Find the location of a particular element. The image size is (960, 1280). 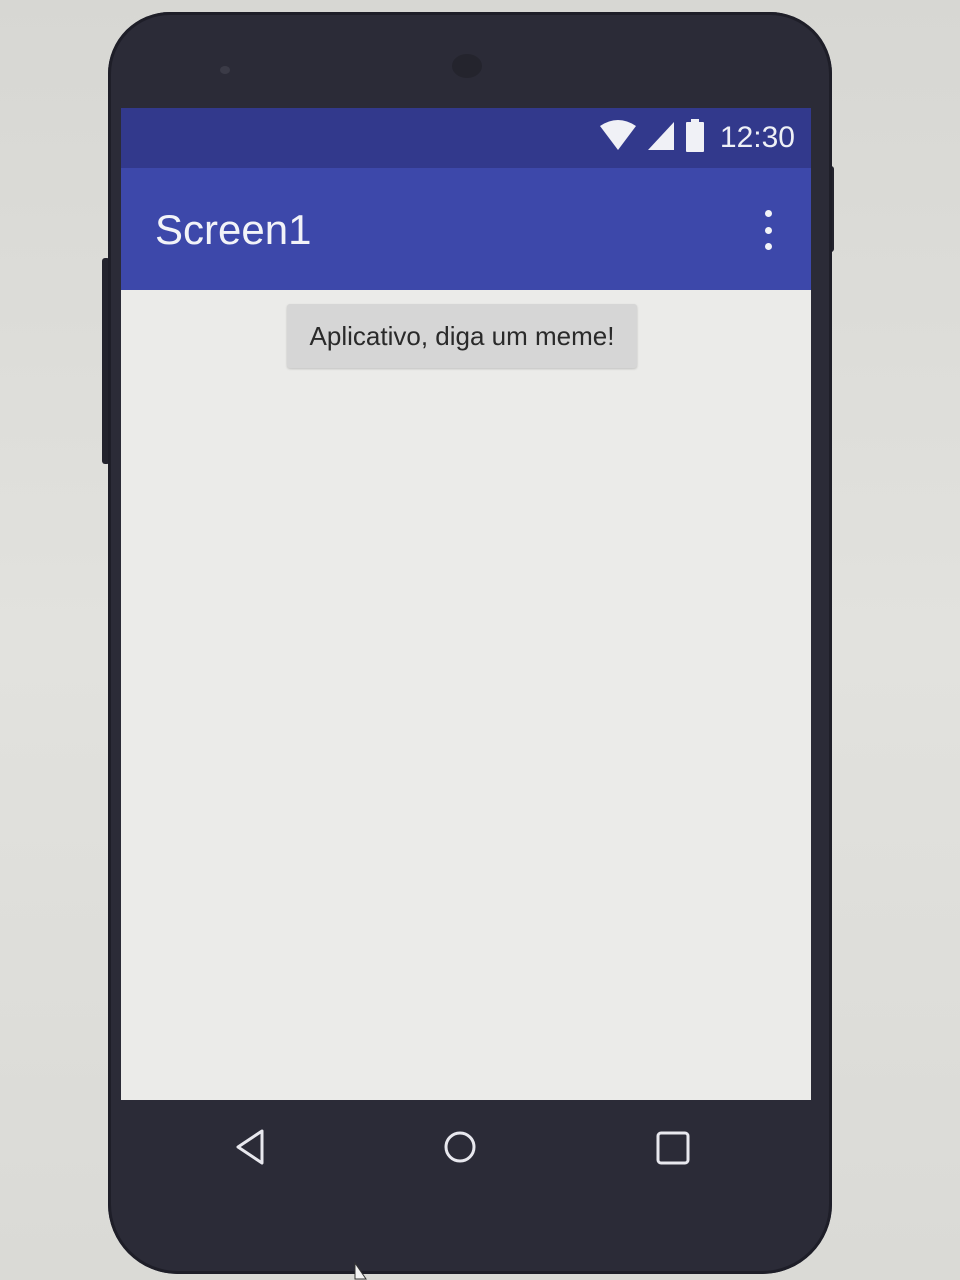

recents-icon is located at coordinates (672, 1147).